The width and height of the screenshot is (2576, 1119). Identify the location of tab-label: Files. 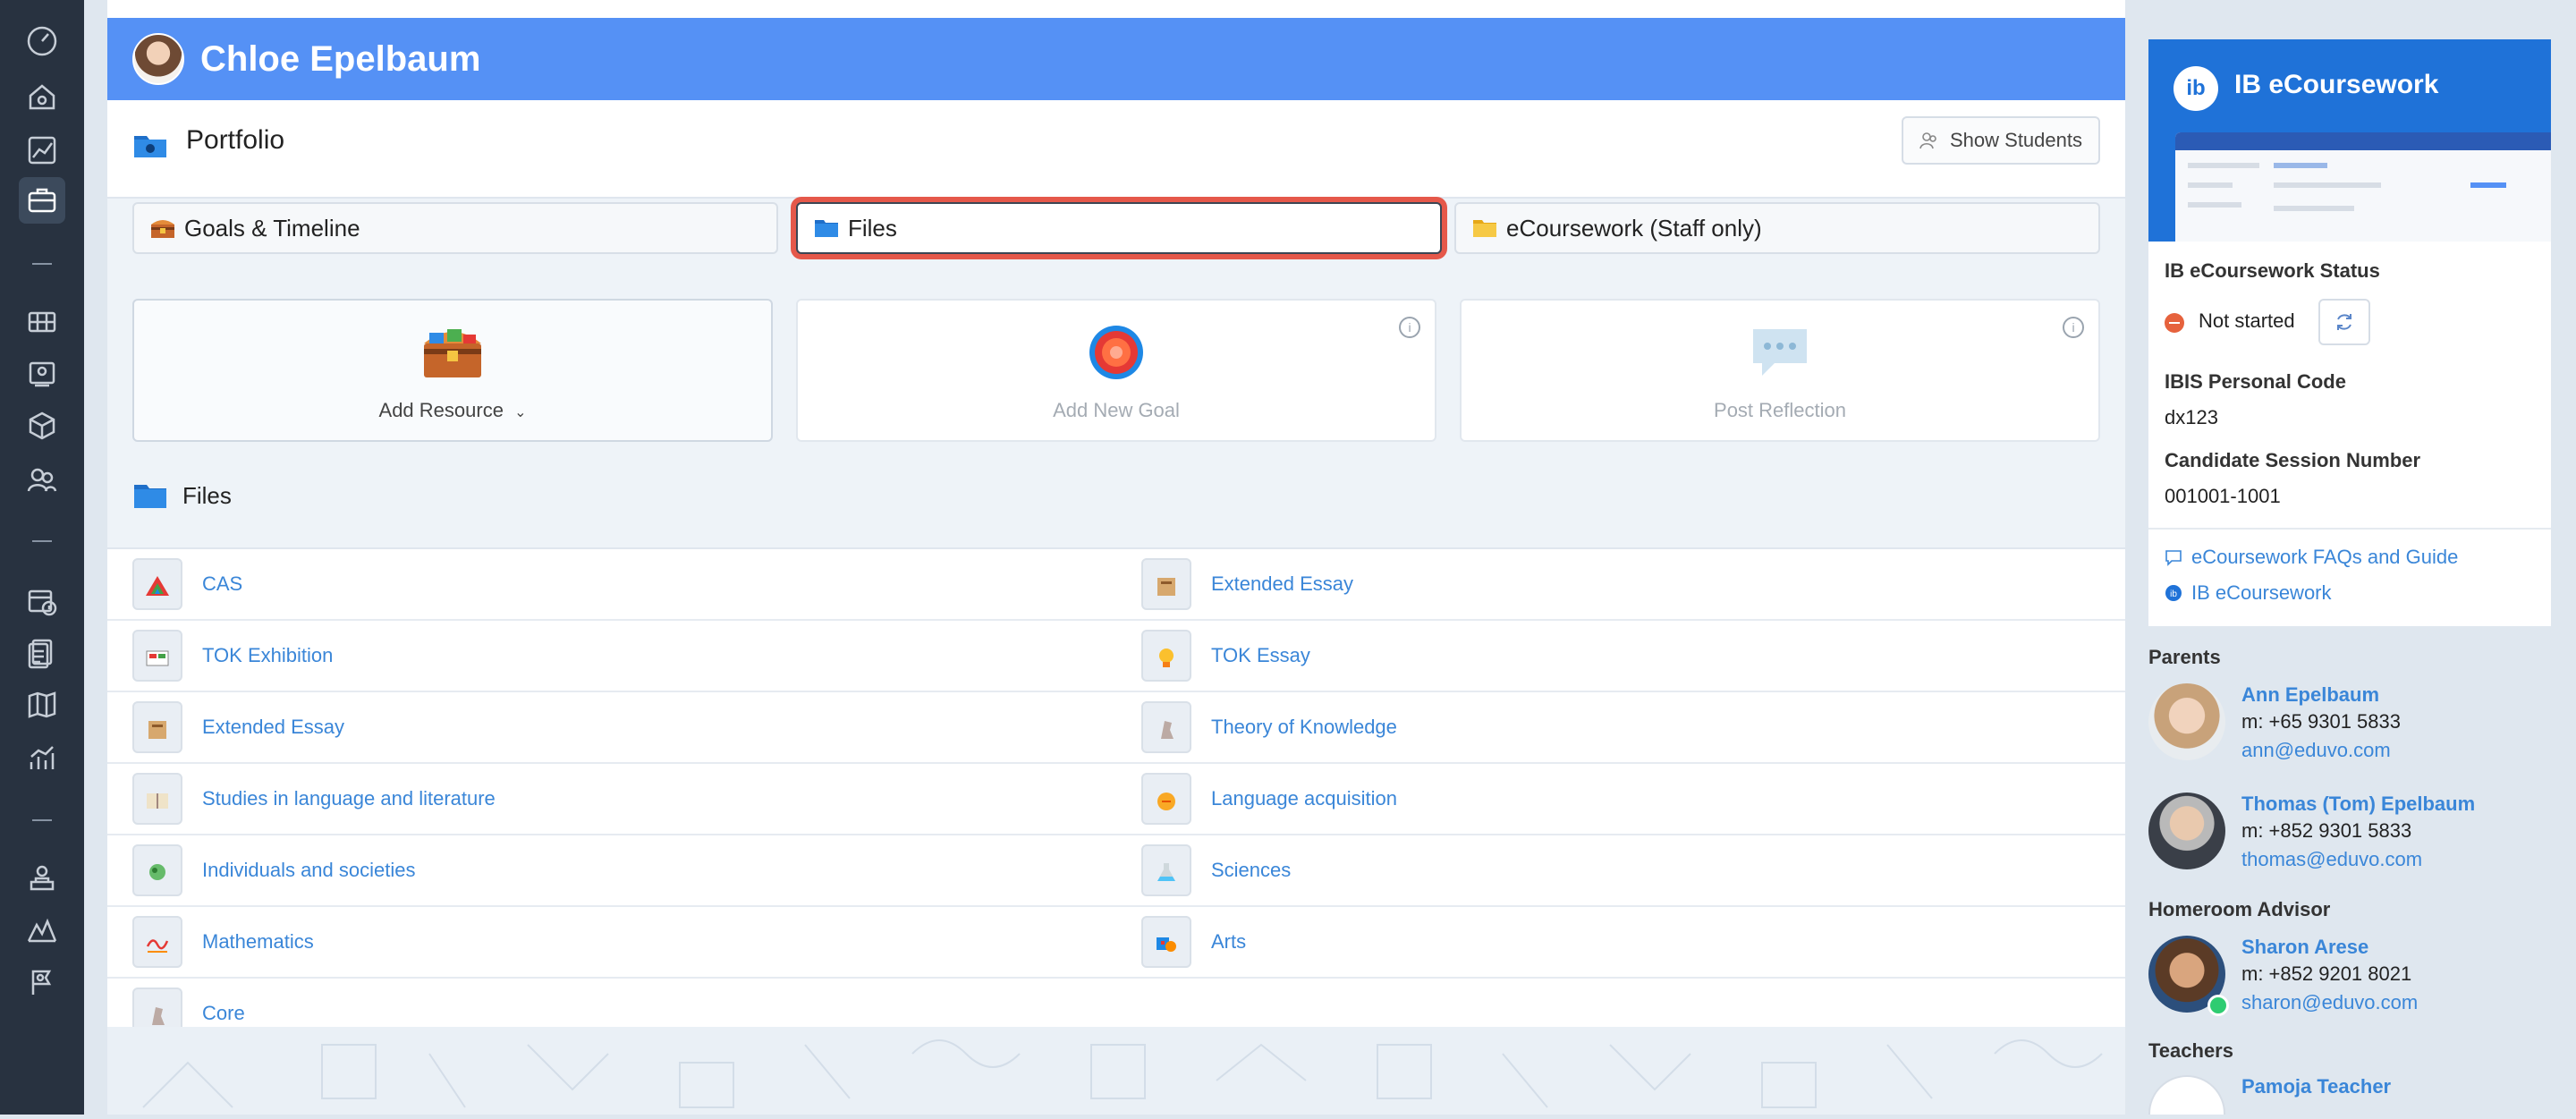
(872, 228).